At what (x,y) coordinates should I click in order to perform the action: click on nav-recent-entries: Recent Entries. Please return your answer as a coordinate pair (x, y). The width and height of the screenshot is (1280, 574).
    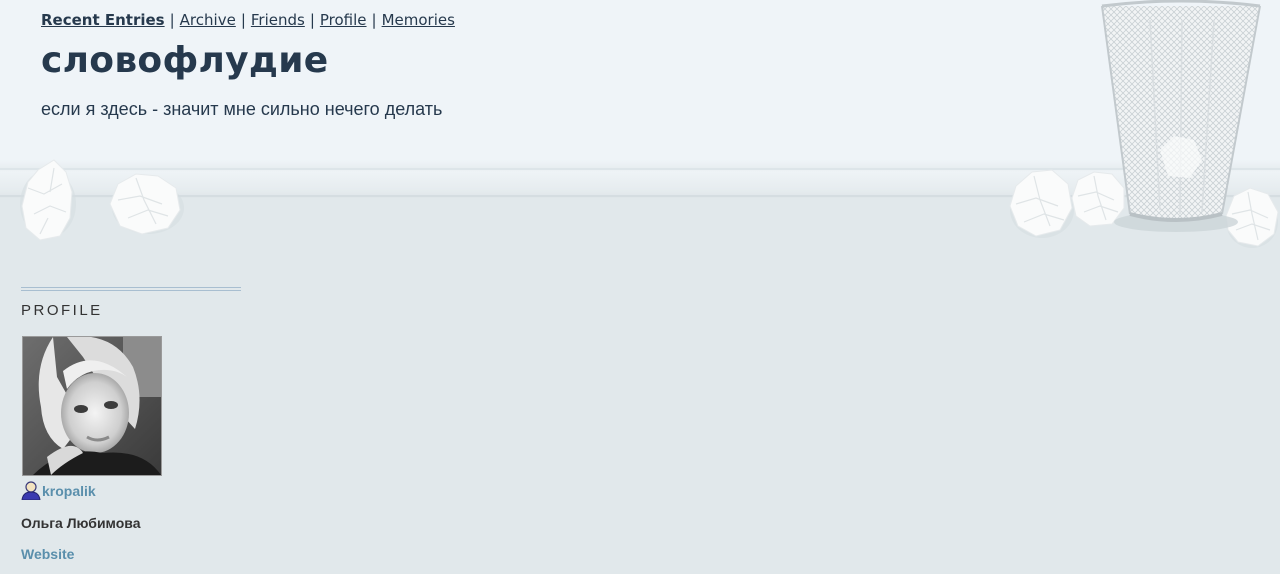
    Looking at the image, I should click on (103, 20).